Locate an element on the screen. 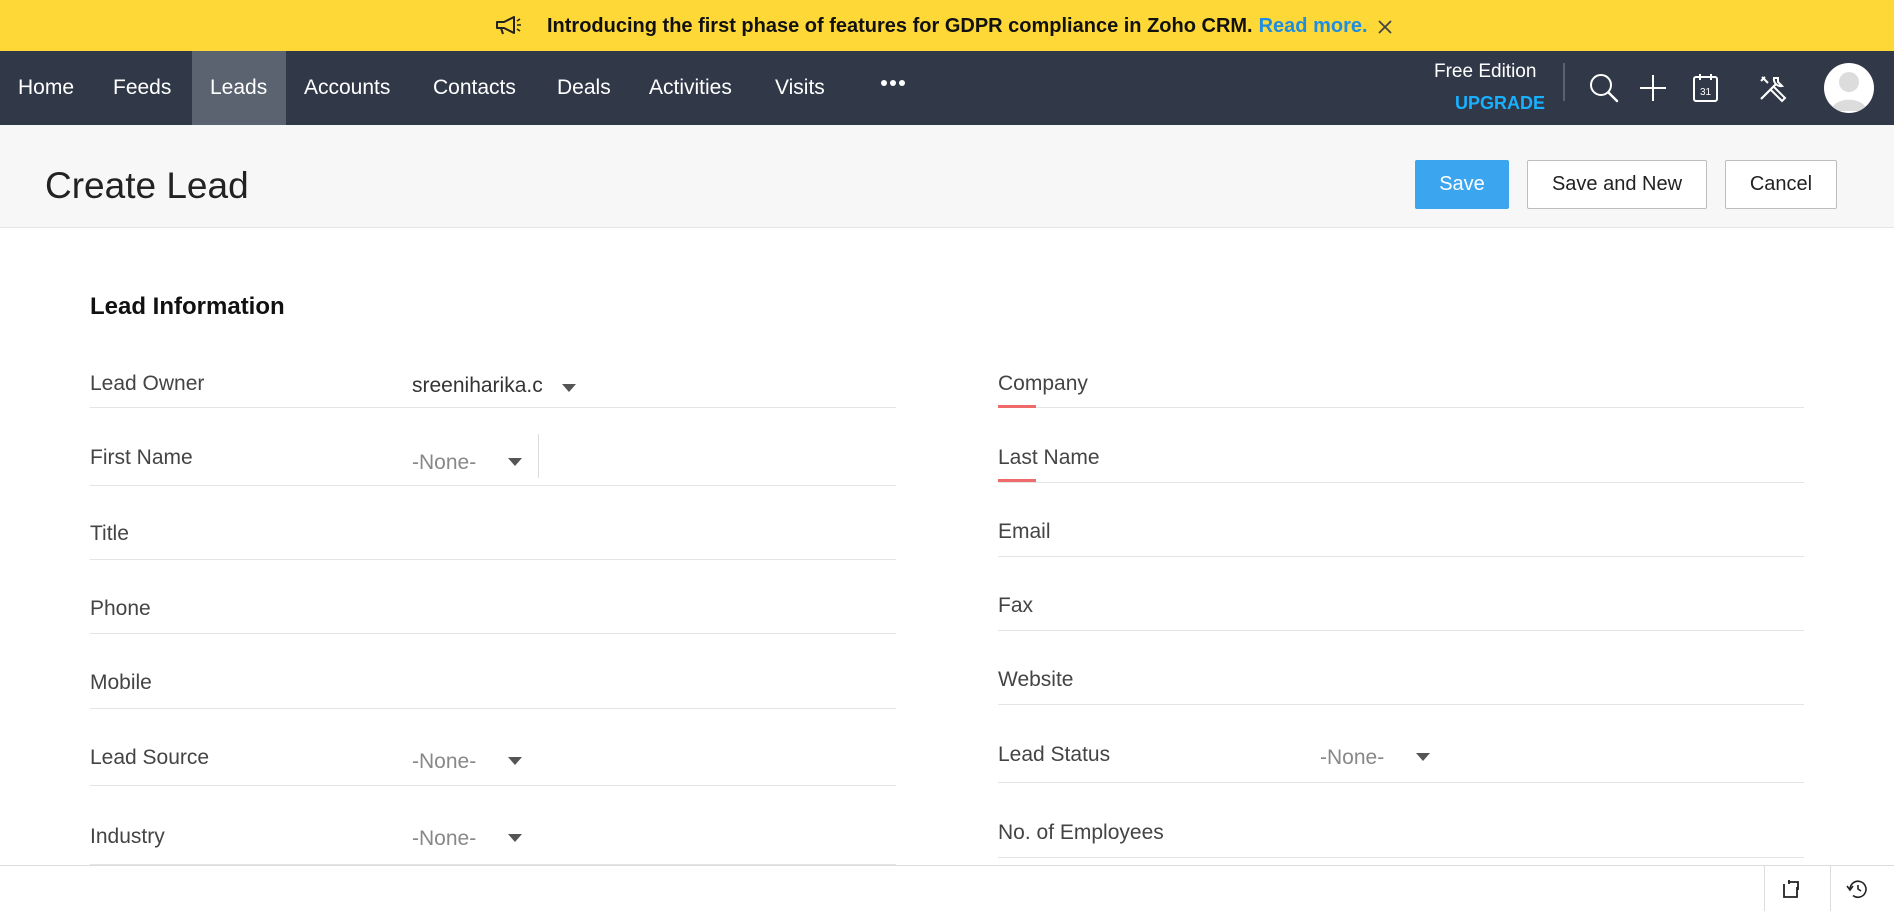 Image resolution: width=1894 pixels, height=911 pixels. tab-deals: Deals is located at coordinates (584, 88).